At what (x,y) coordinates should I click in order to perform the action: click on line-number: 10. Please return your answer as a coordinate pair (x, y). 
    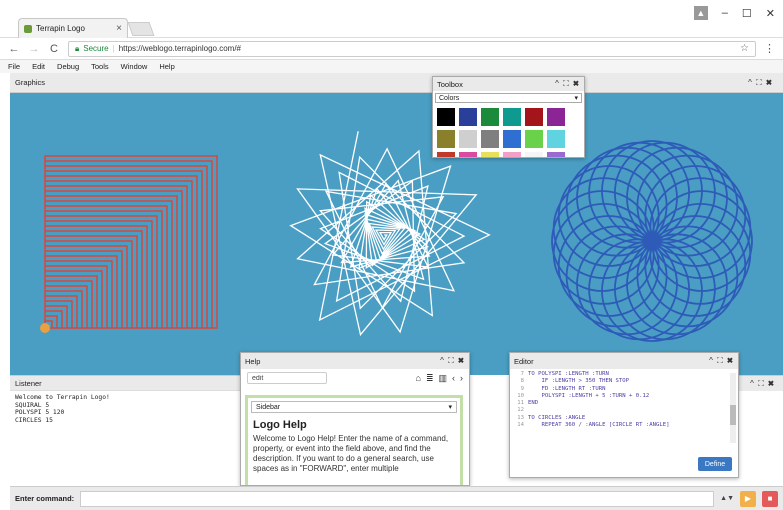
    Looking at the image, I should click on (520, 395).